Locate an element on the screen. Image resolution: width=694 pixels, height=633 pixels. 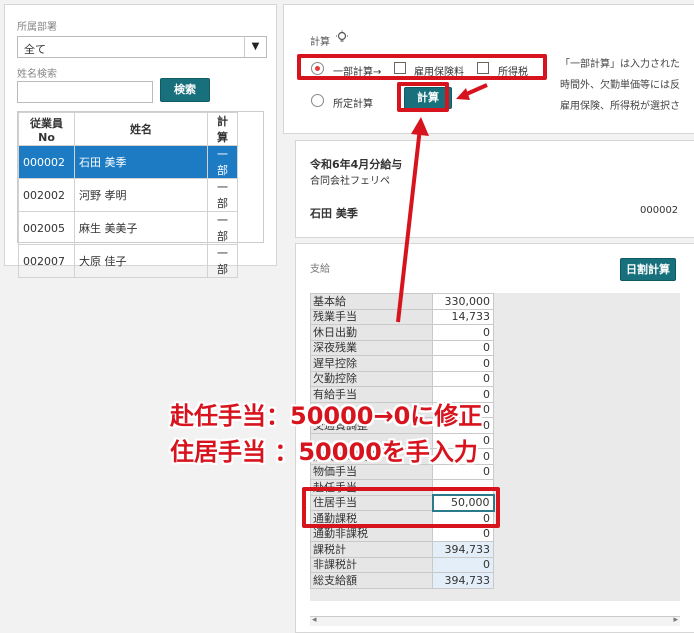
employee-no: 002002 is located at coordinates (46, 195).